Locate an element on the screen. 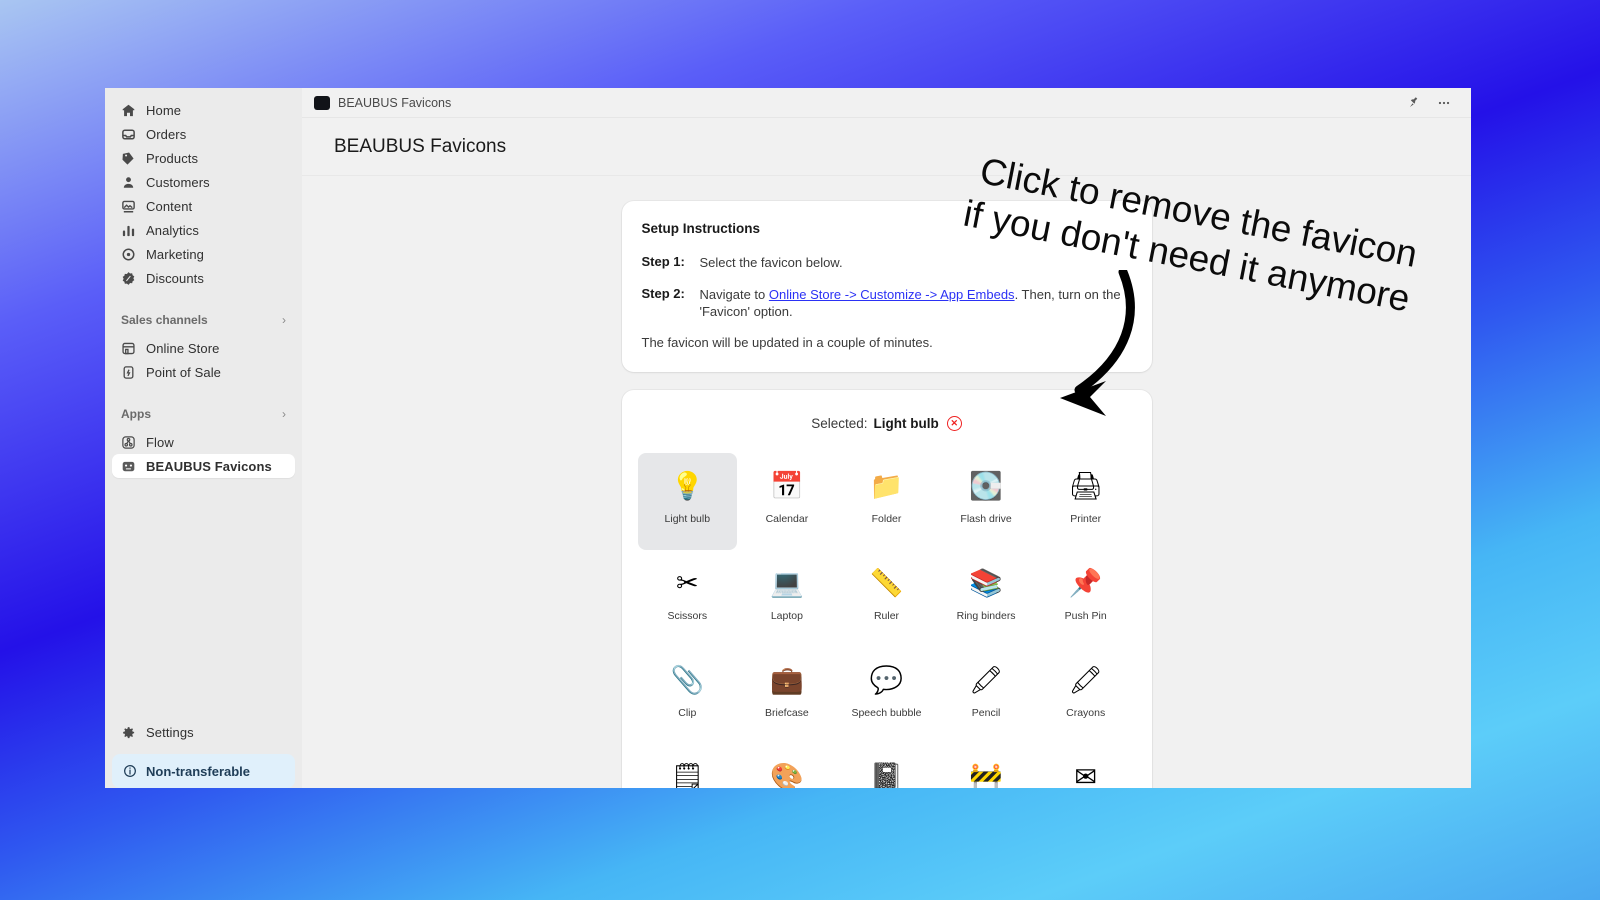  sidebar-item-label: Content is located at coordinates (169, 206).